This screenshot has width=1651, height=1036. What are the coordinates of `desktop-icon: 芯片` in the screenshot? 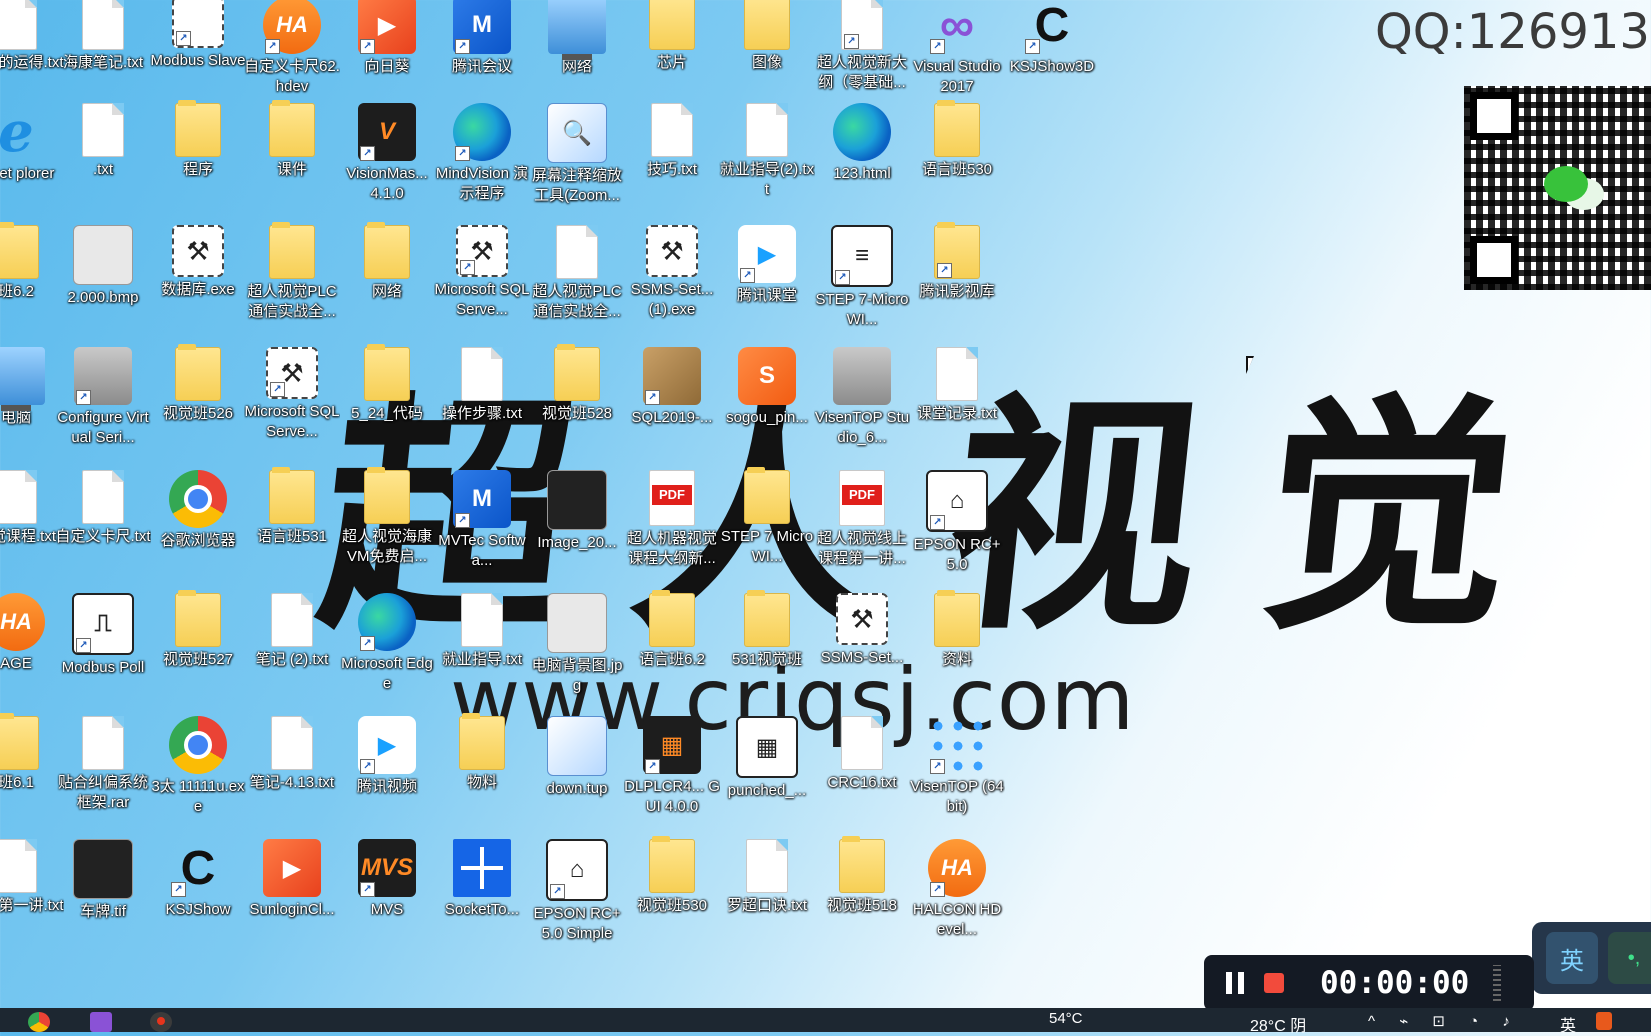 It's located at (672, 36).